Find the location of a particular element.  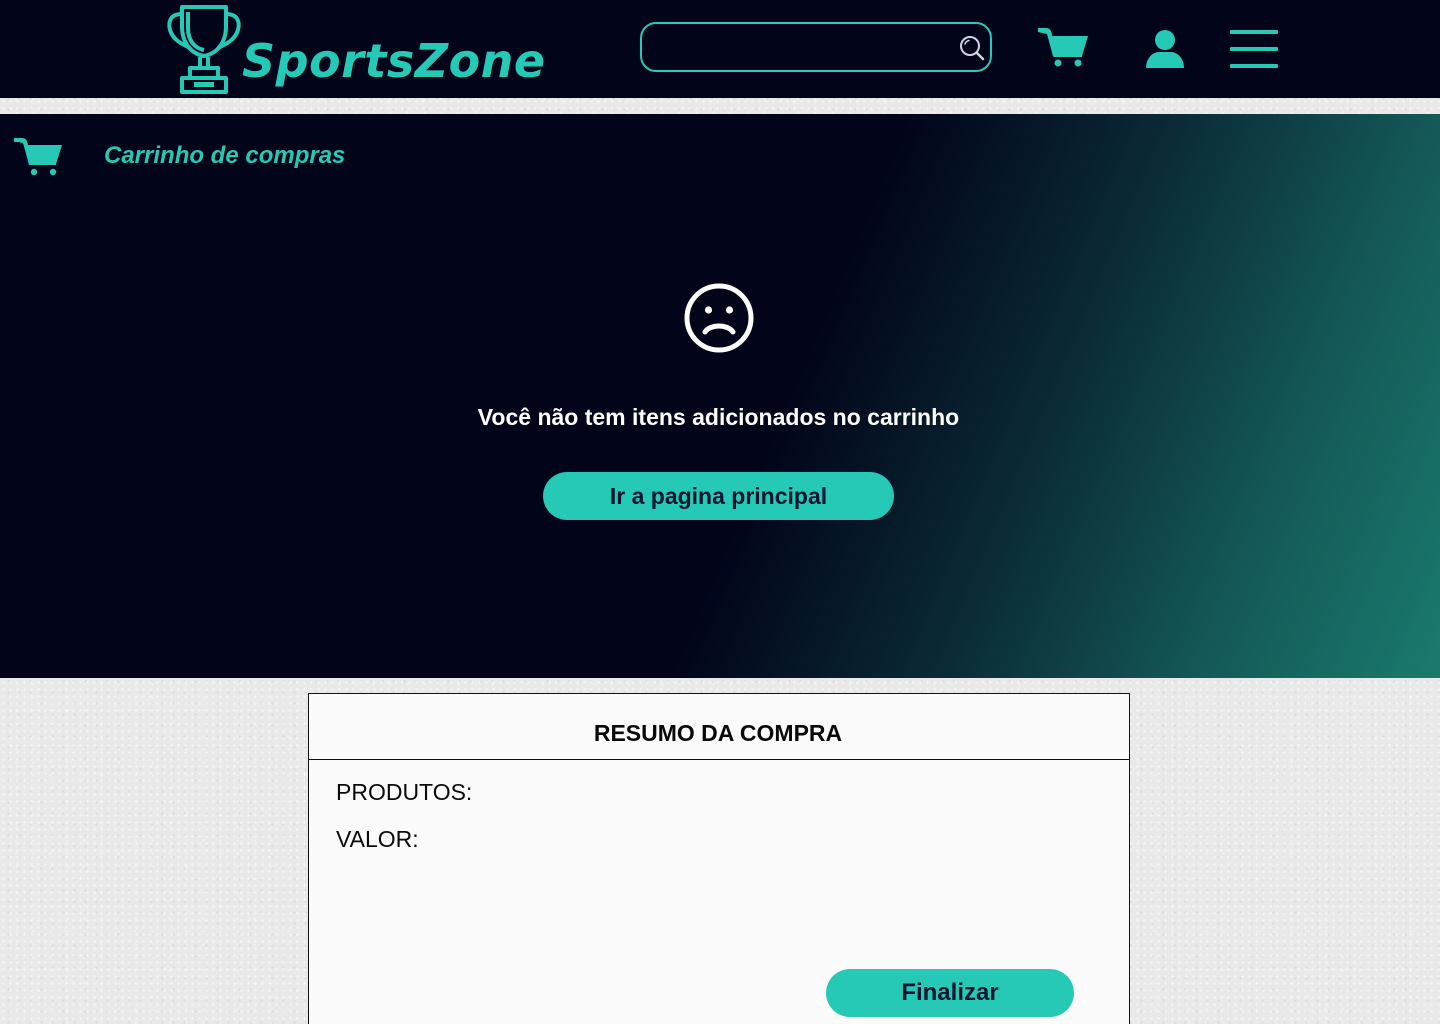

go-home-button: Ir a pagina principal is located at coordinates (718, 496).